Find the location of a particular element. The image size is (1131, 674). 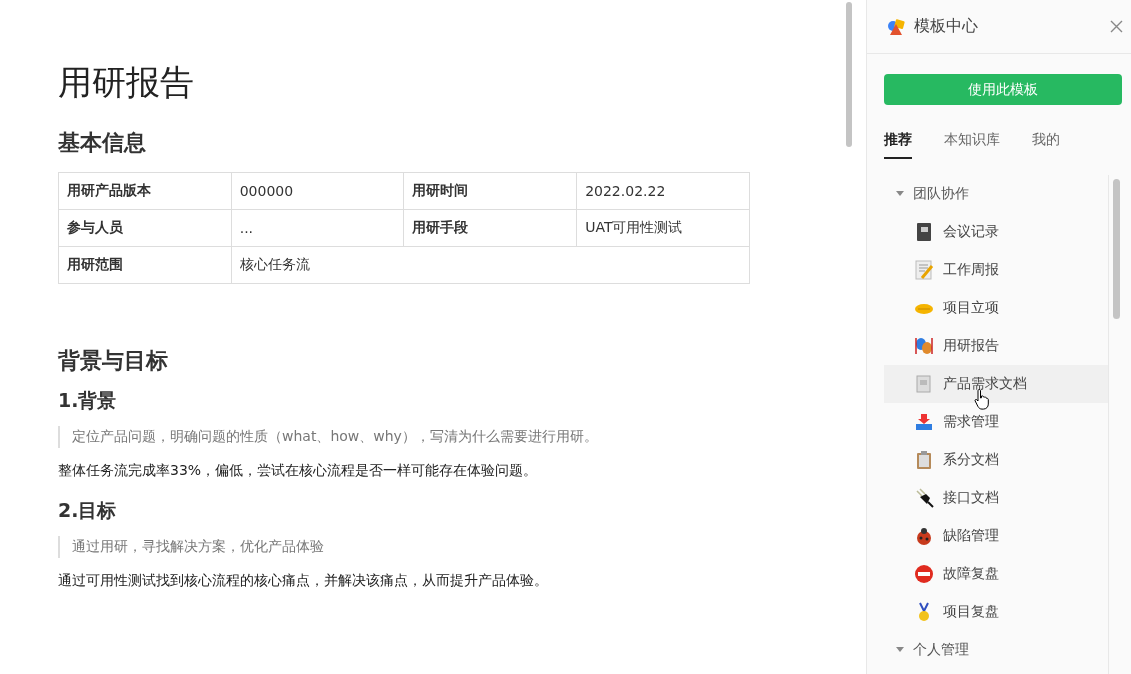

template-item: 项目立项 is located at coordinates (996, 308).